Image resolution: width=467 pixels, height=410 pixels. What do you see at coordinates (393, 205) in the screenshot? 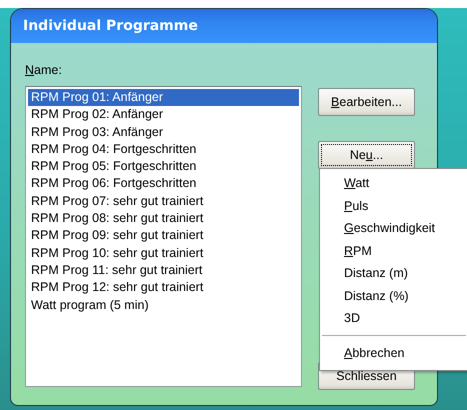
I see `menu-item: Puls` at bounding box center [393, 205].